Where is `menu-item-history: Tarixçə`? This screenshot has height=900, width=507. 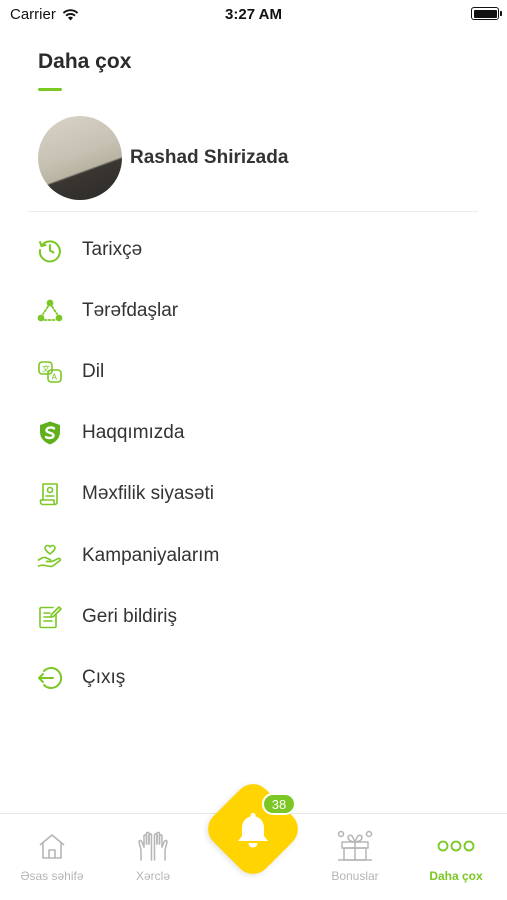
menu-item-history: Tarixçə is located at coordinates (256, 249).